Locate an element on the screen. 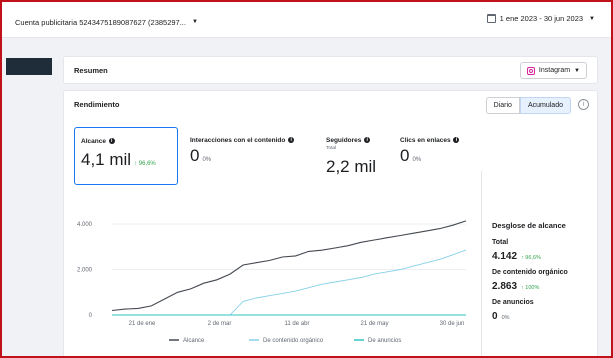 The width and height of the screenshot is (613, 358). platform-label: Instagram is located at coordinates (554, 70).